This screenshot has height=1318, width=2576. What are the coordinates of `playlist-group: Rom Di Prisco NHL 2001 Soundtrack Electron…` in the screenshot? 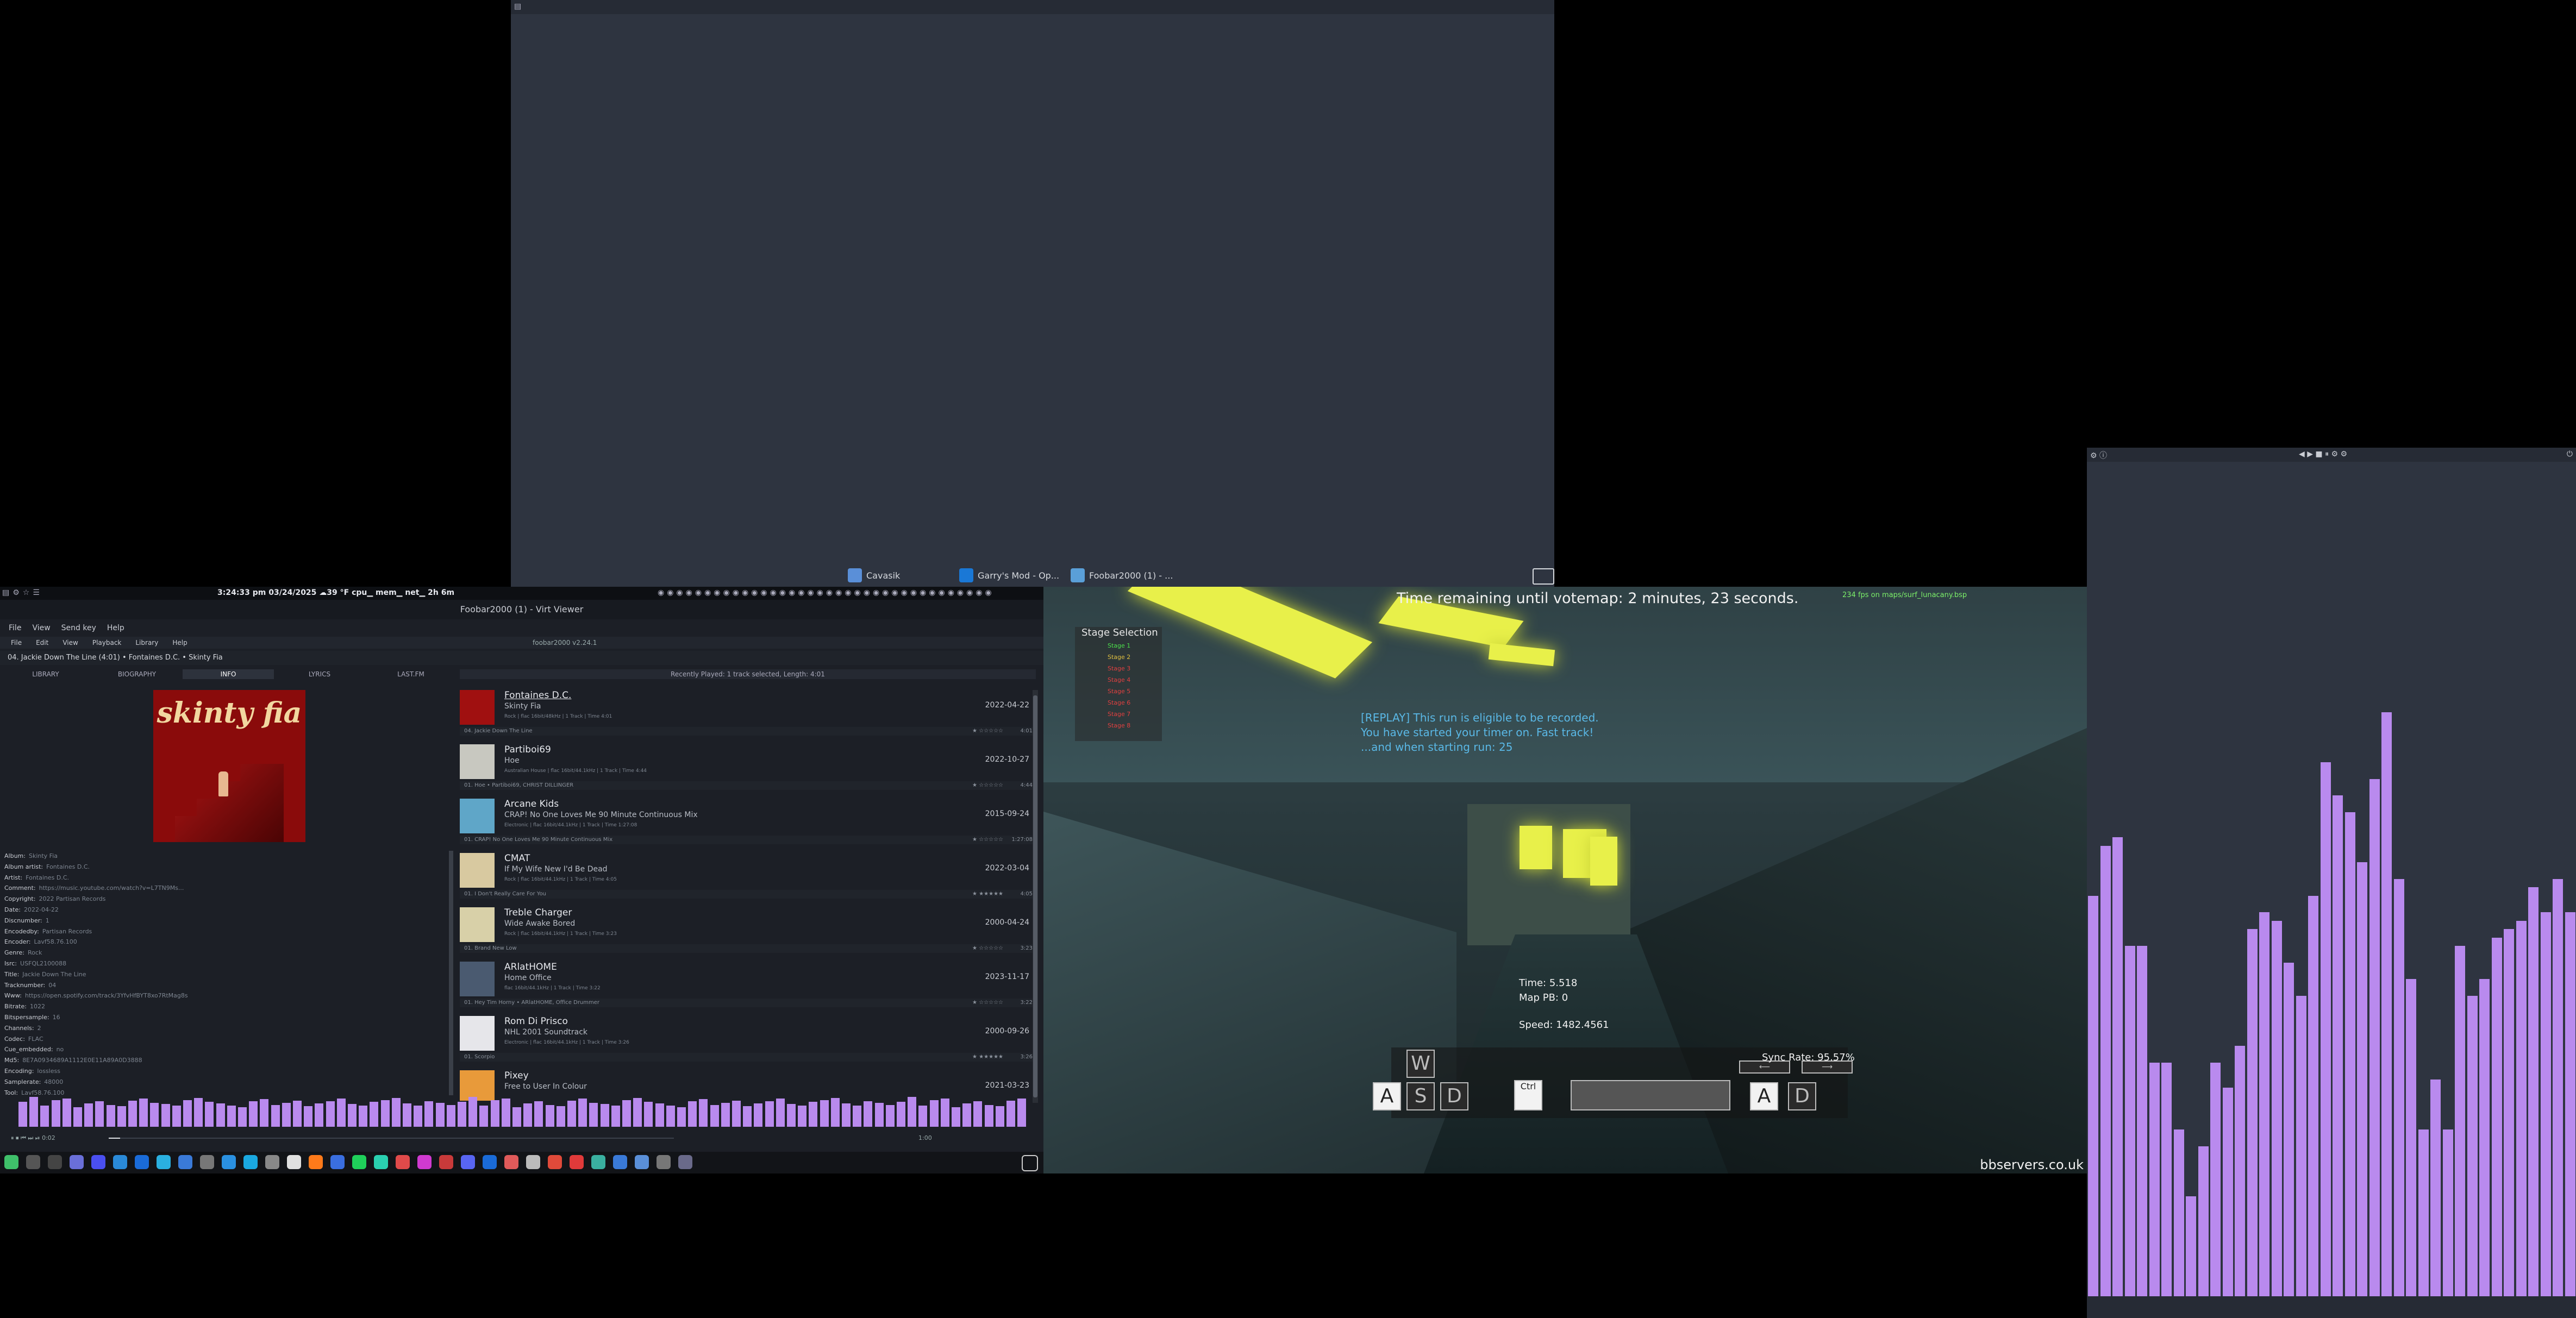 It's located at (748, 1043).